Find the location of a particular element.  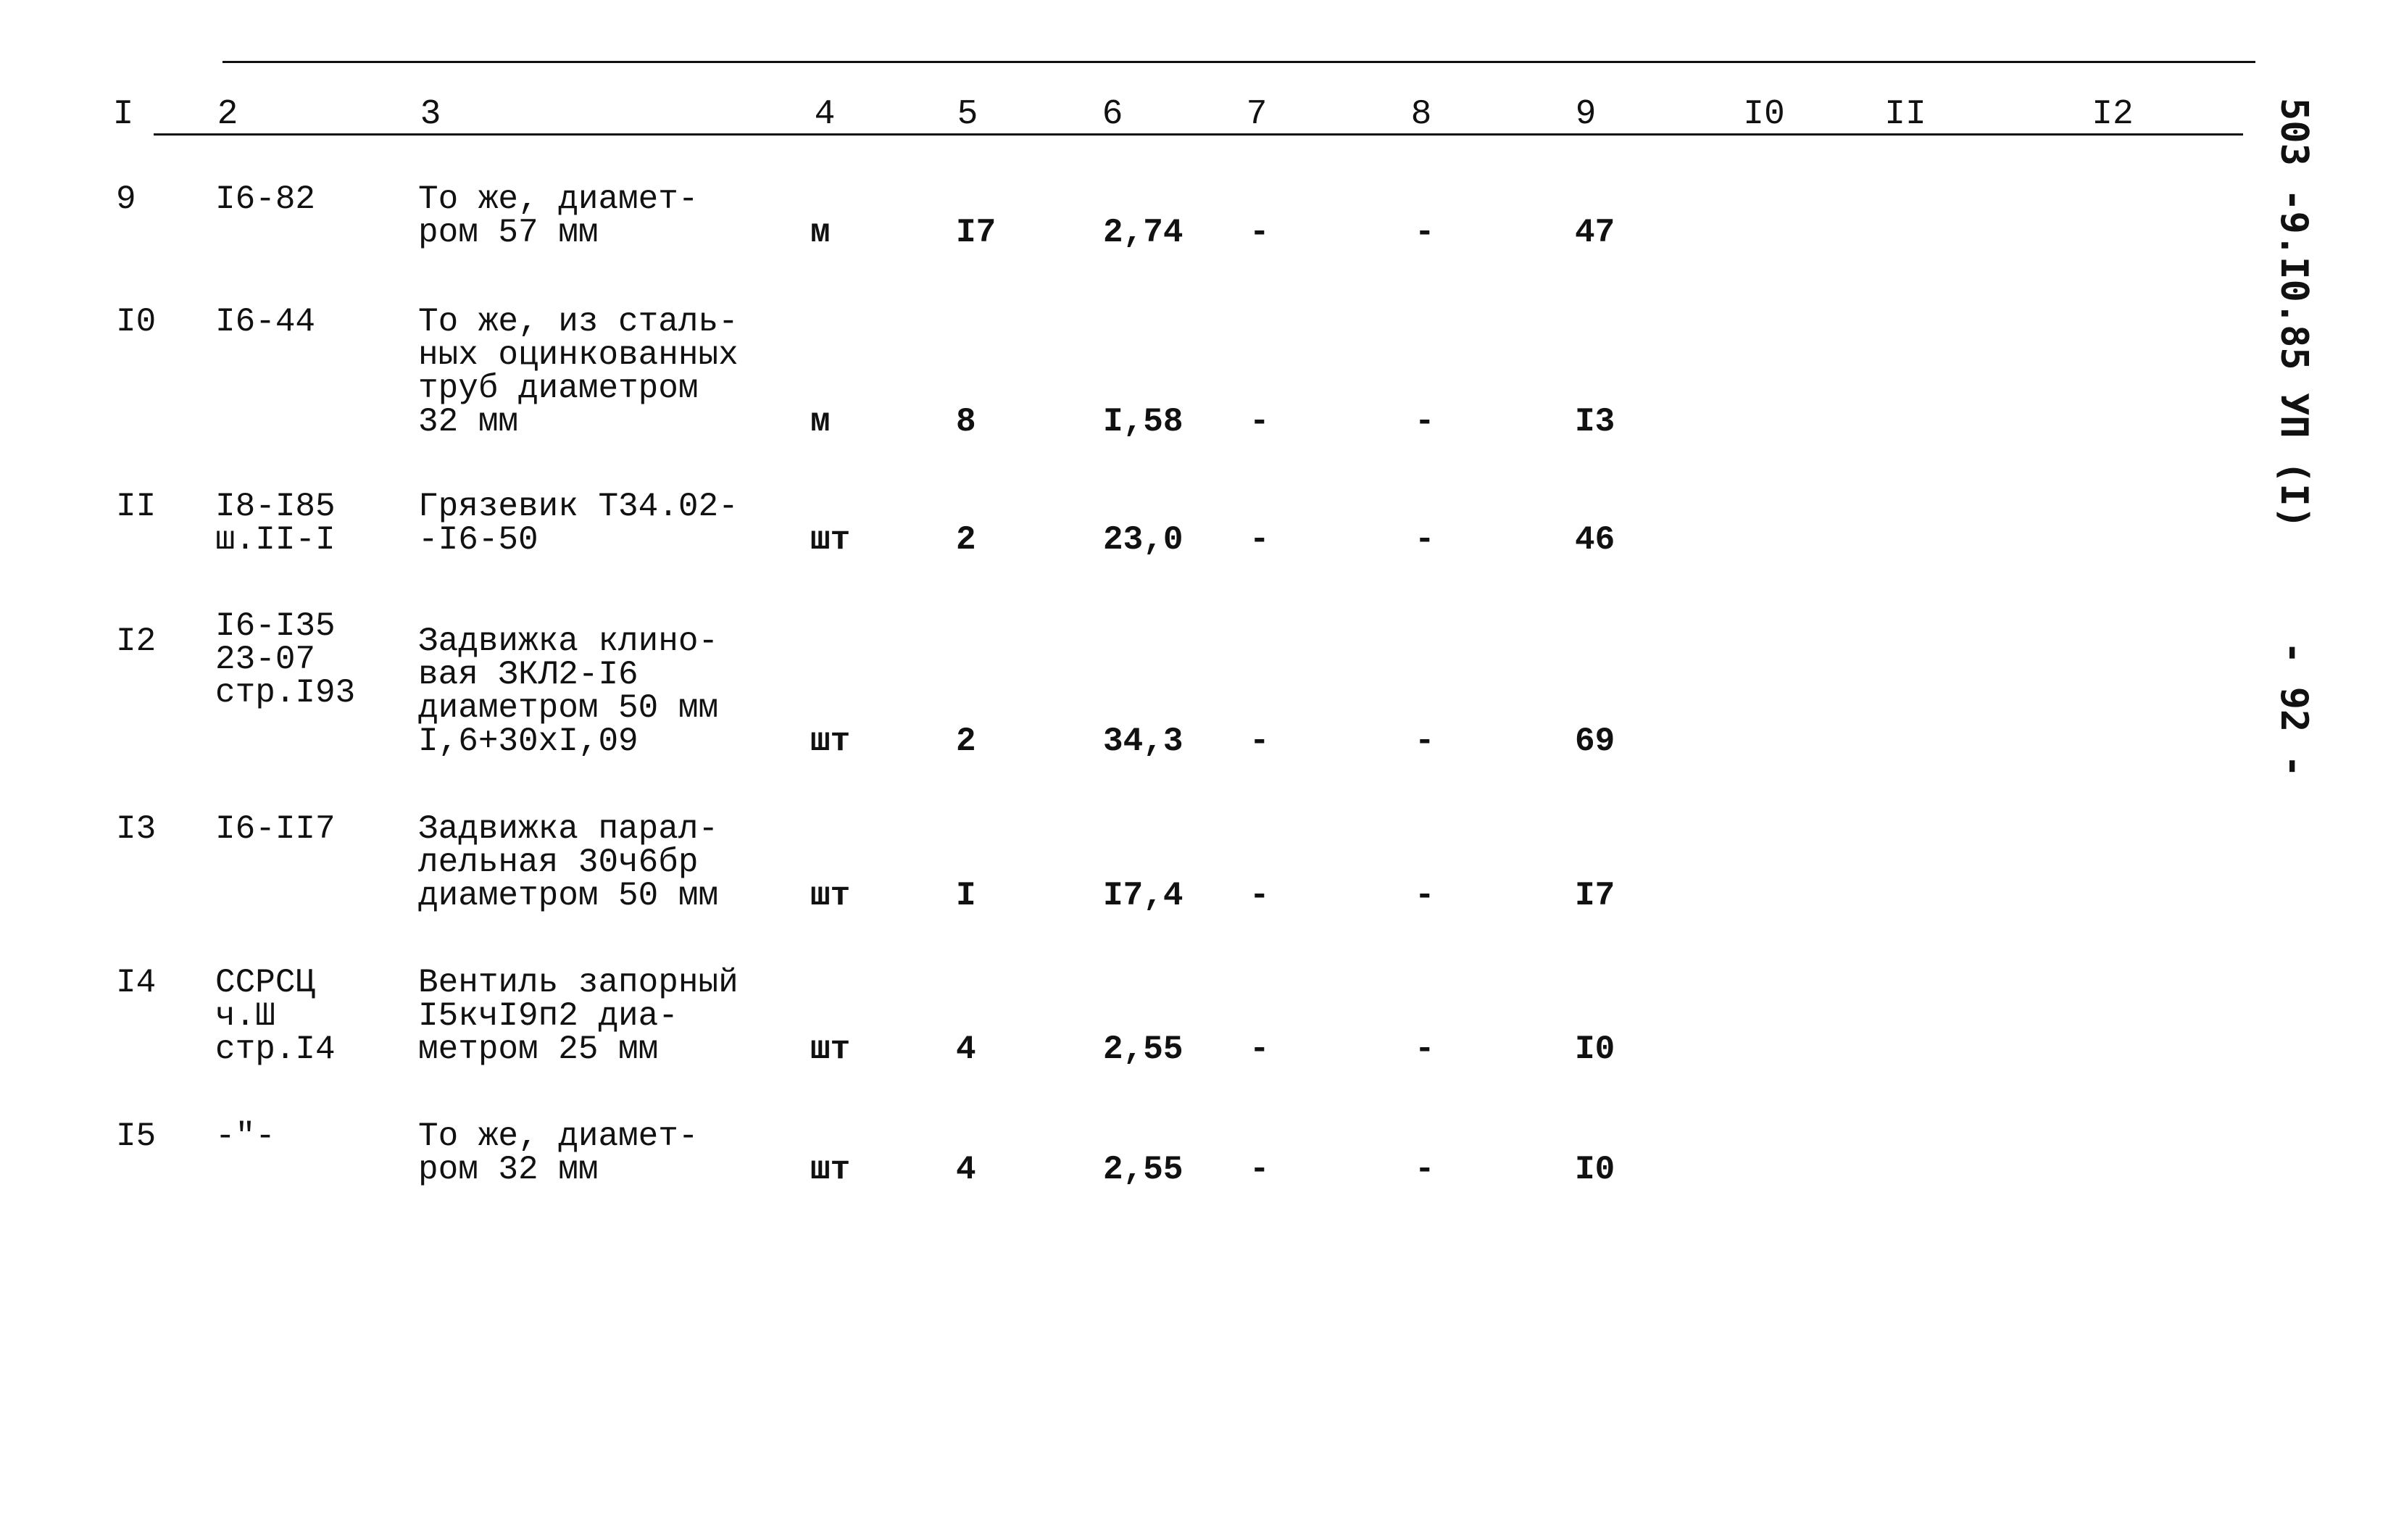

row-number: II is located at coordinates (136, 507).